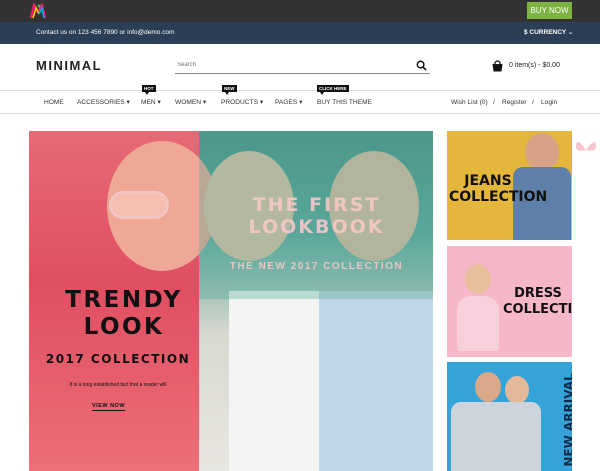  Describe the element at coordinates (549, 10) in the screenshot. I see `buy-now-button: BUY NOW` at that location.